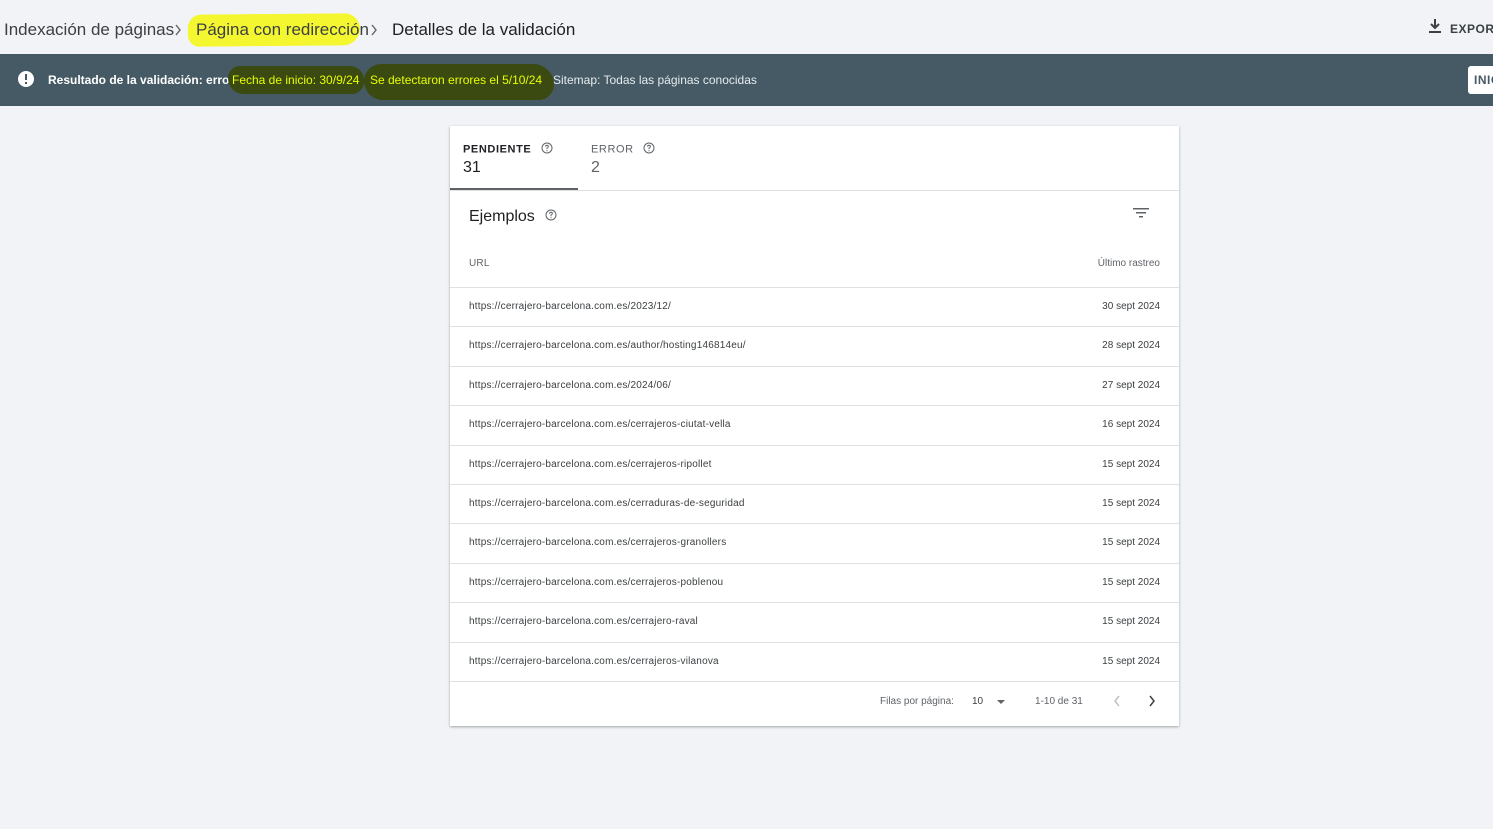 The width and height of the screenshot is (1493, 829). I want to click on row-date: 28 sept 2024, so click(1131, 346).